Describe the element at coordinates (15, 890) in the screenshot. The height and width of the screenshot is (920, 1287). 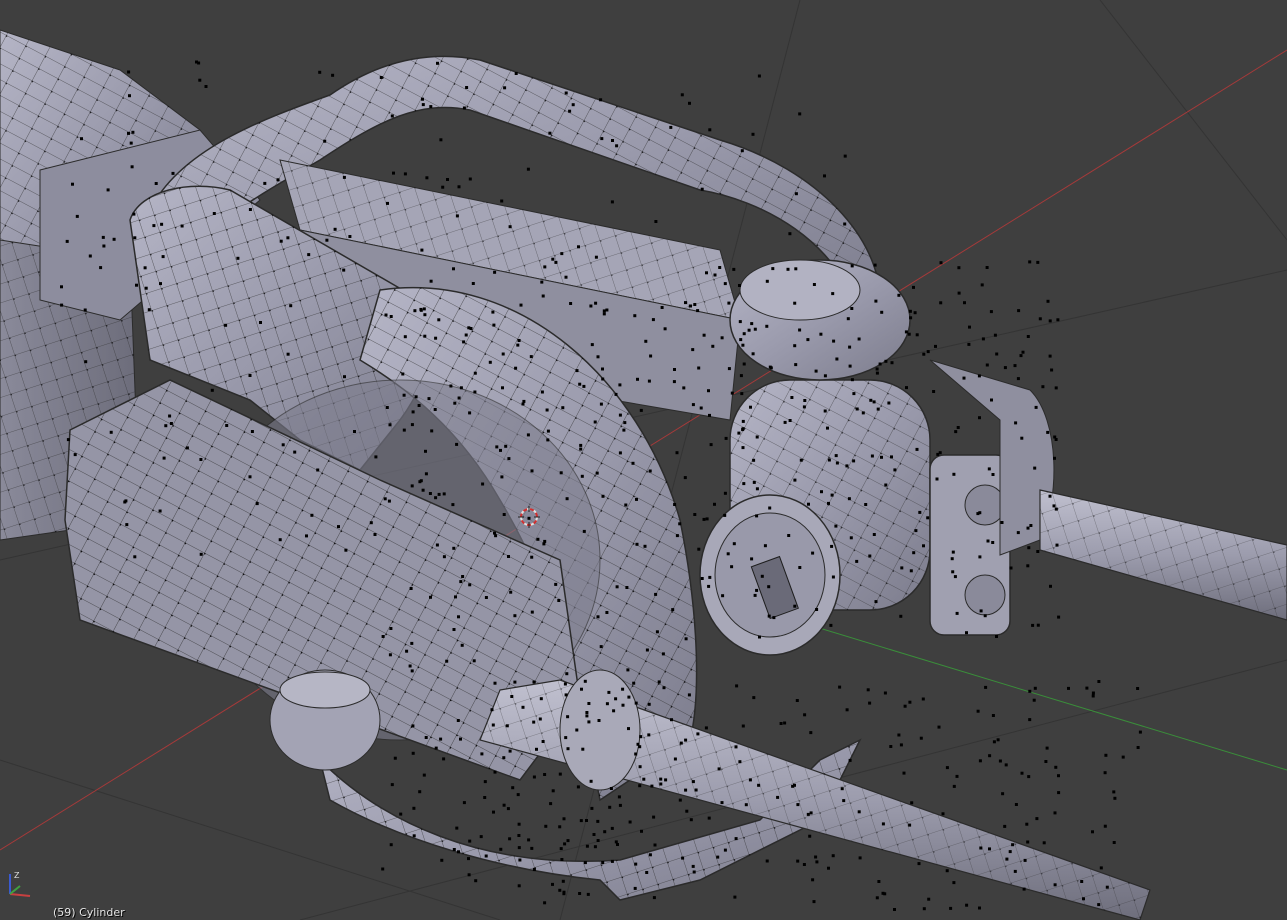
I see `y-axis-icon` at that location.